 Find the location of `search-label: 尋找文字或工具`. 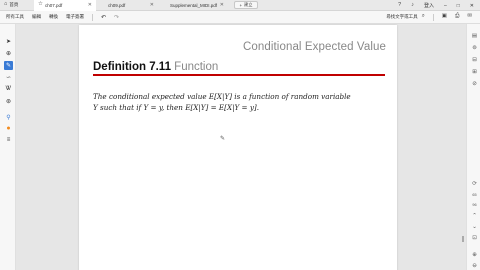

search-label: 尋找文字或工具 is located at coordinates (402, 17).